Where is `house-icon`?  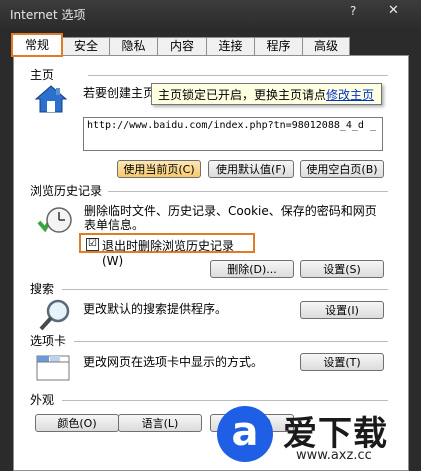
house-icon is located at coordinates (51, 99).